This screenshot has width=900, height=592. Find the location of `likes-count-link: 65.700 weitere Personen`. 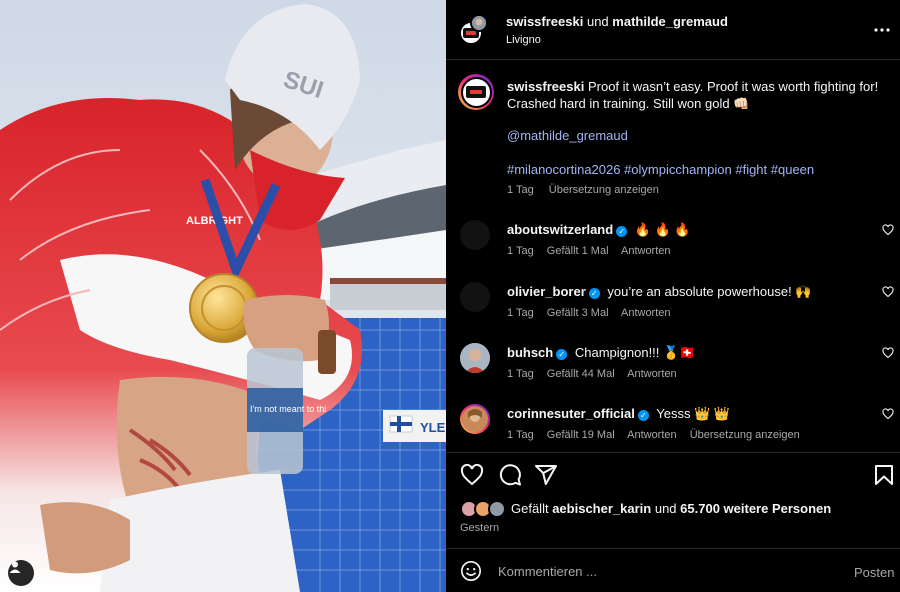

likes-count-link: 65.700 weitere Personen is located at coordinates (755, 508).